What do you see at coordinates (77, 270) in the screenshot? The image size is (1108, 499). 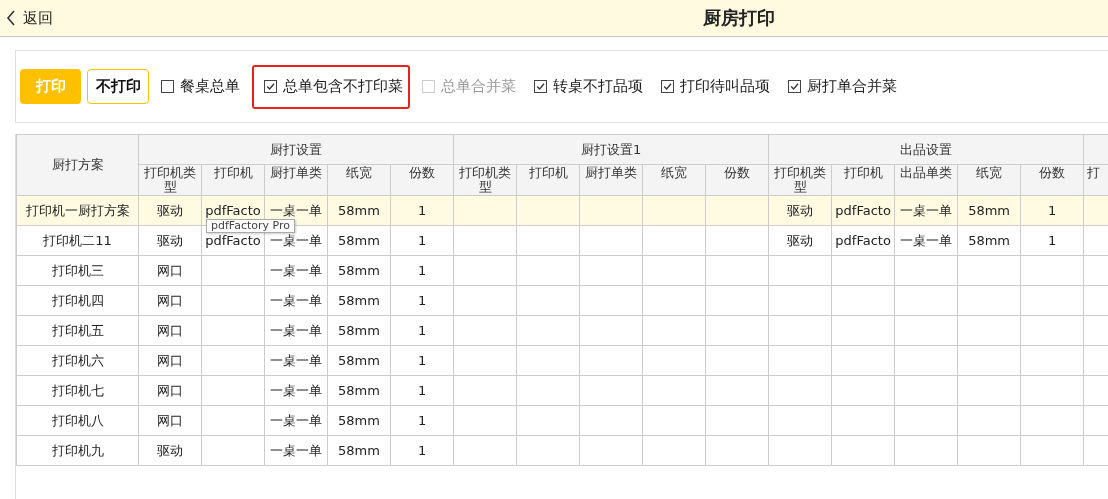 I see `table-cell: 打印机三` at bounding box center [77, 270].